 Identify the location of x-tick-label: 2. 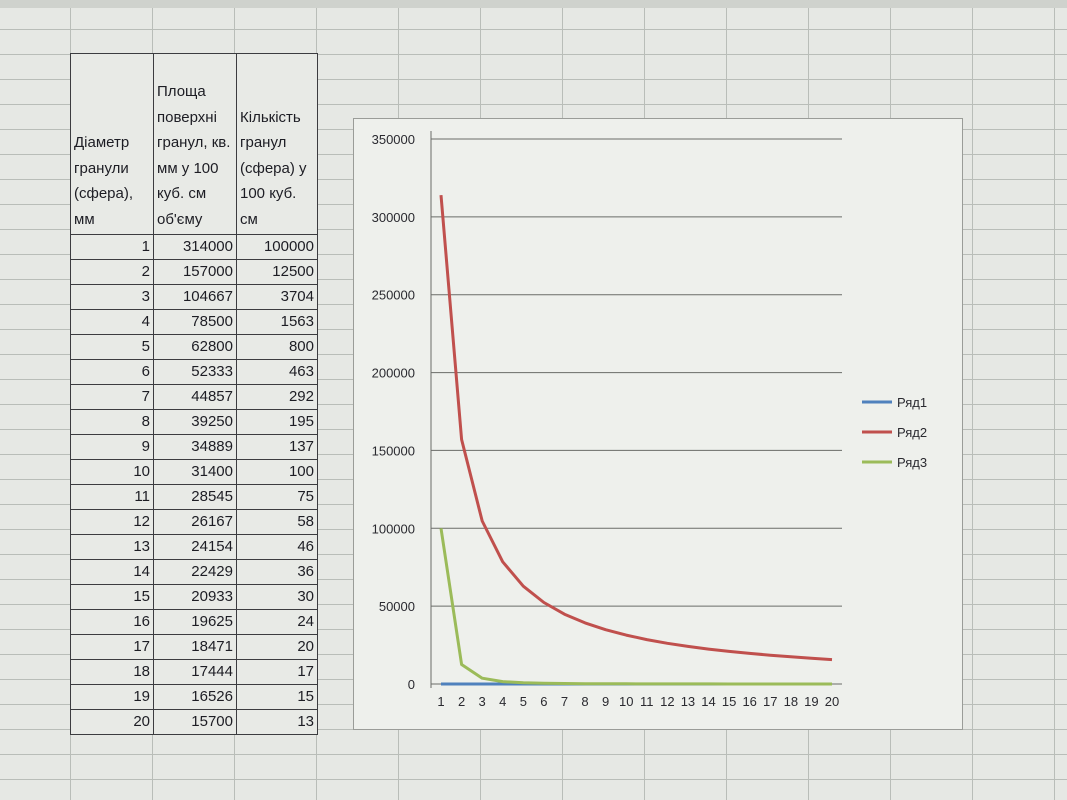
(461, 701).